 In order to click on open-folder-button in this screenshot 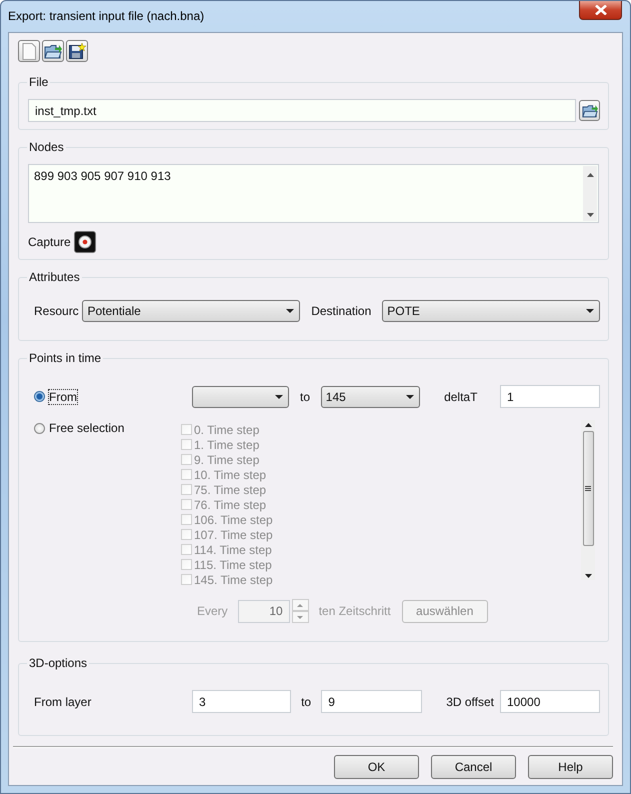, I will do `click(53, 51)`.